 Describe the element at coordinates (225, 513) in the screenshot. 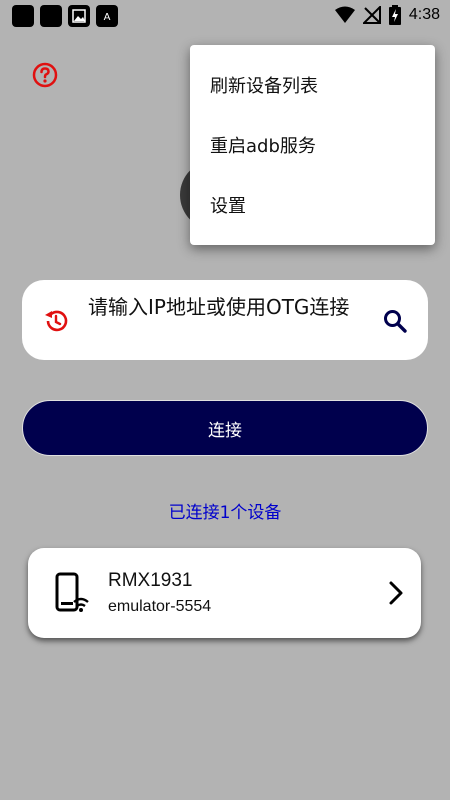

I see `connected-devices-status: 已连接1个设备` at that location.